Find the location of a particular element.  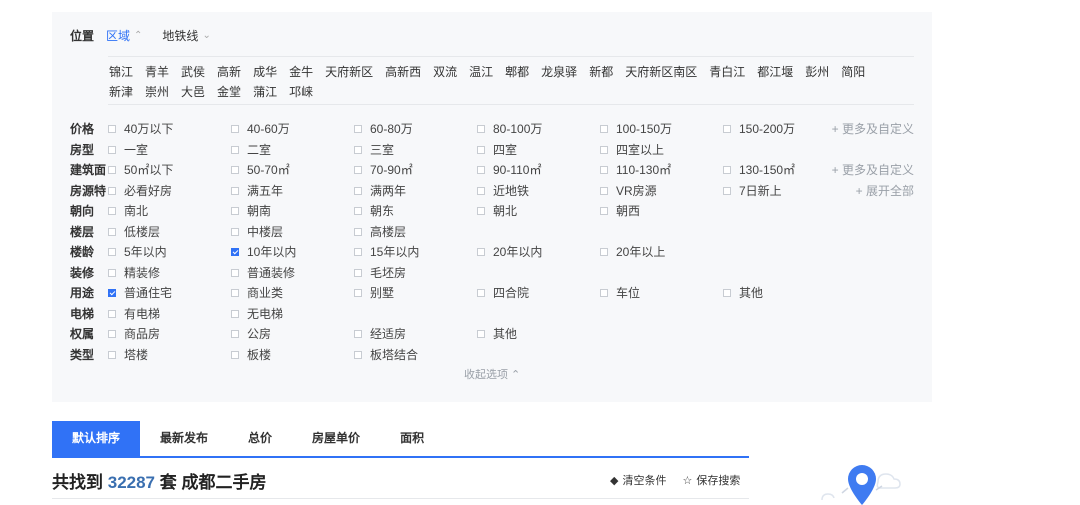

filter-option: 朝东 is located at coordinates (374, 211).